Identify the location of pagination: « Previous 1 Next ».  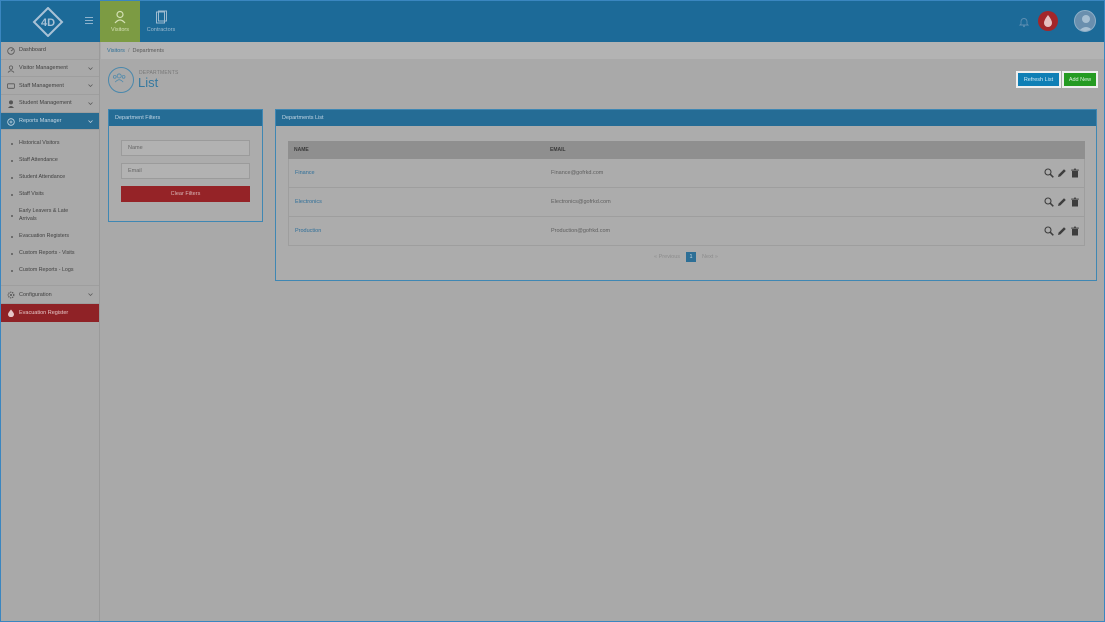
(686, 257).